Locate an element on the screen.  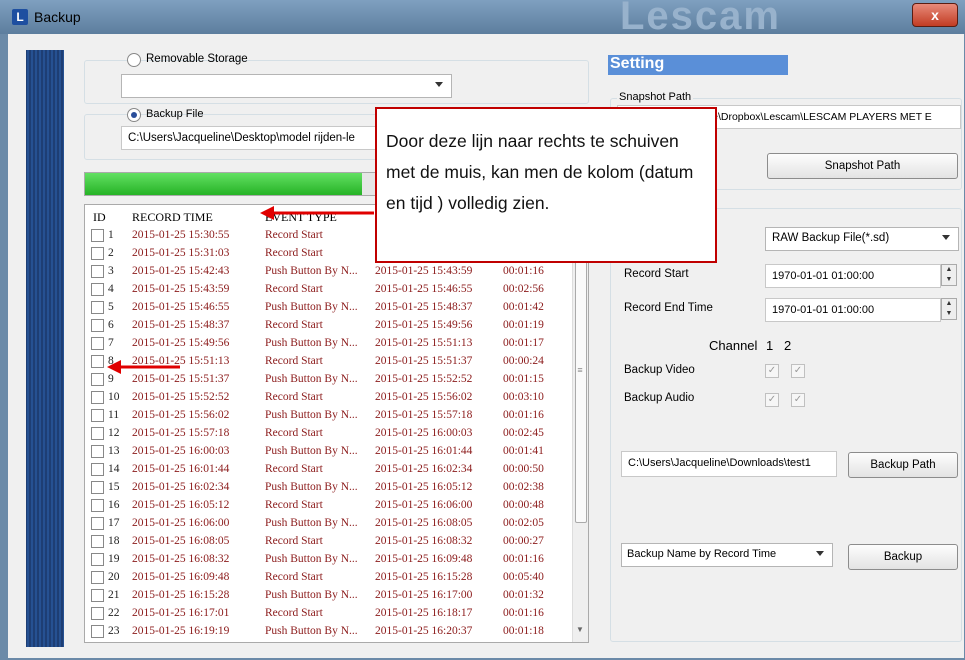
arrow-to-row-checkbox is located at coordinates (143, 367).